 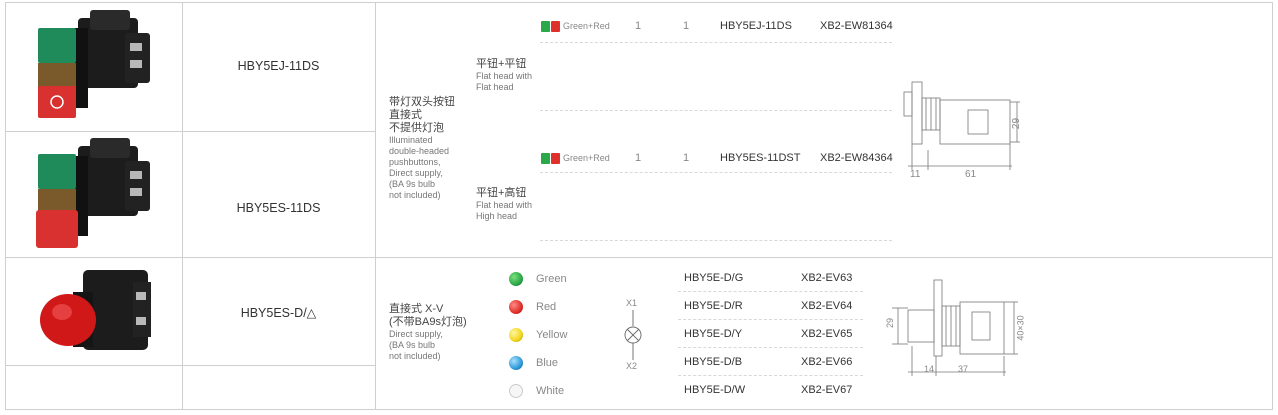 I want to click on dimension-label: 37, so click(x=963, y=369).